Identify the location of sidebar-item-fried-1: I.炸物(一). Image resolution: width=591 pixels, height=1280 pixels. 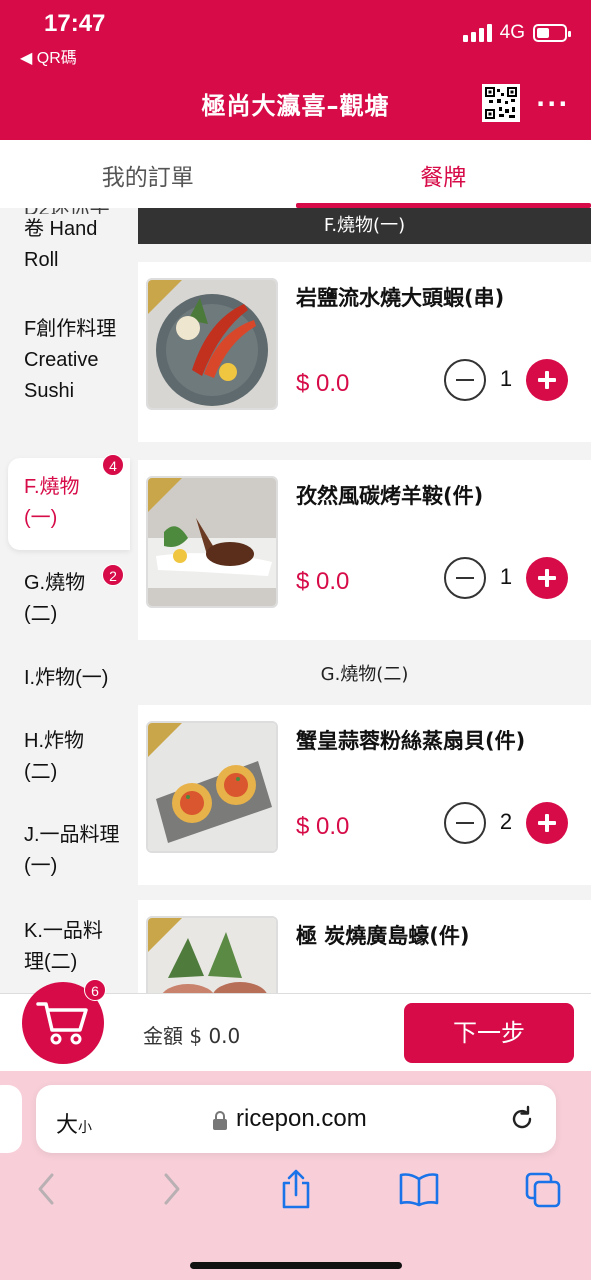
(73, 678).